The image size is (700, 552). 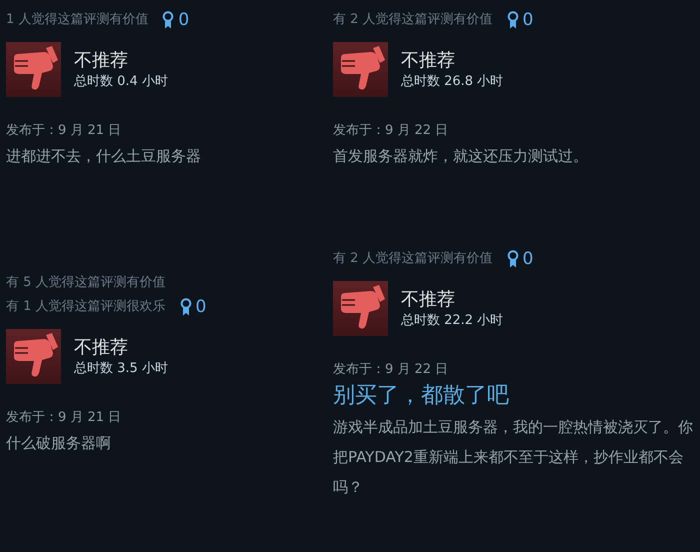 I want to click on helpful-count: 1 人觉得这篇评测有价值, so click(x=77, y=20).